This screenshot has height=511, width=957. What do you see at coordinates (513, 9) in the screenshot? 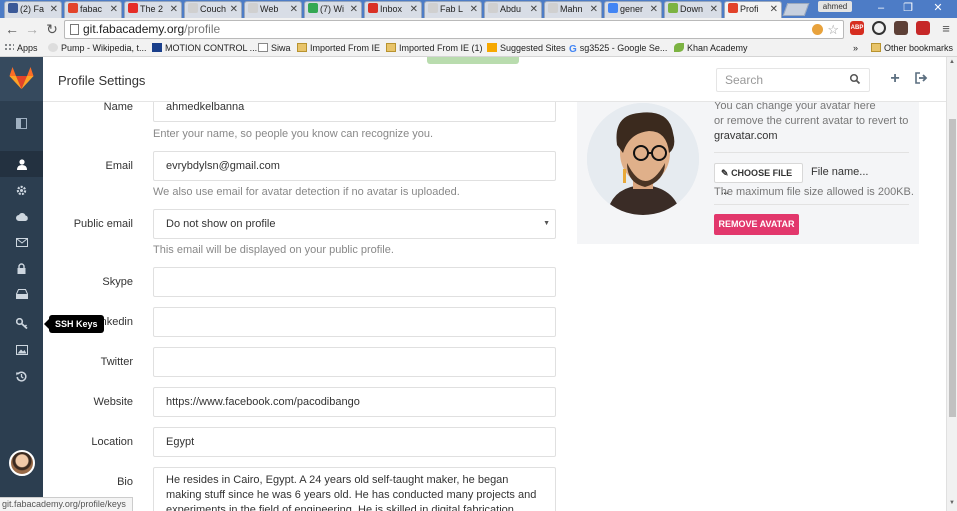
I see `browser-tab: Abdu ✕` at bounding box center [513, 9].